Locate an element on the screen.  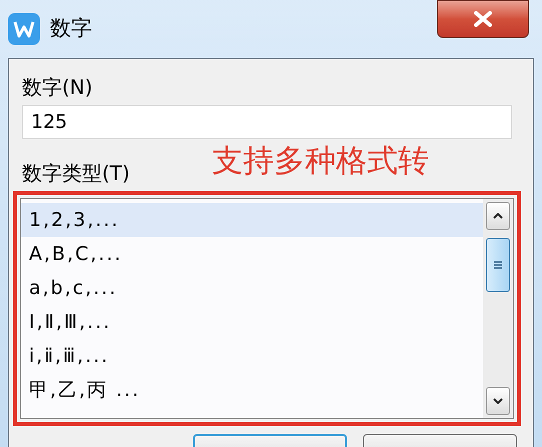
close-icon is located at coordinates (483, 19).